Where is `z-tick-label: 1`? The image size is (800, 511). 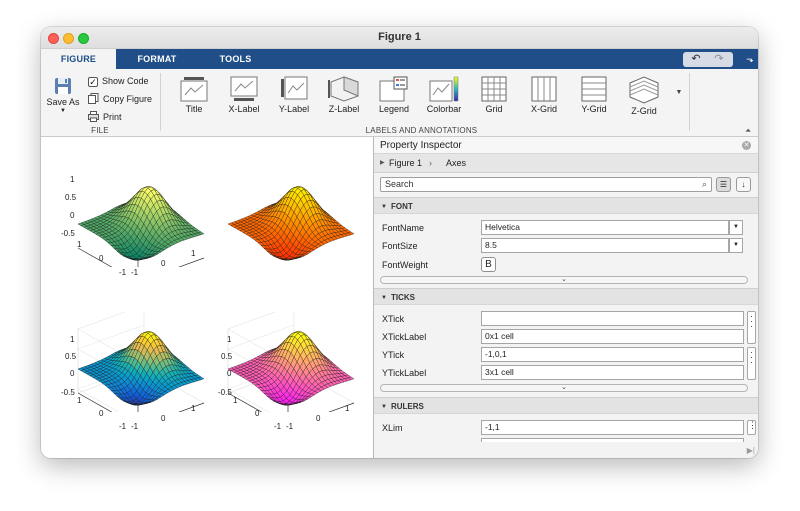
z-tick-label: 1 is located at coordinates (229, 339).